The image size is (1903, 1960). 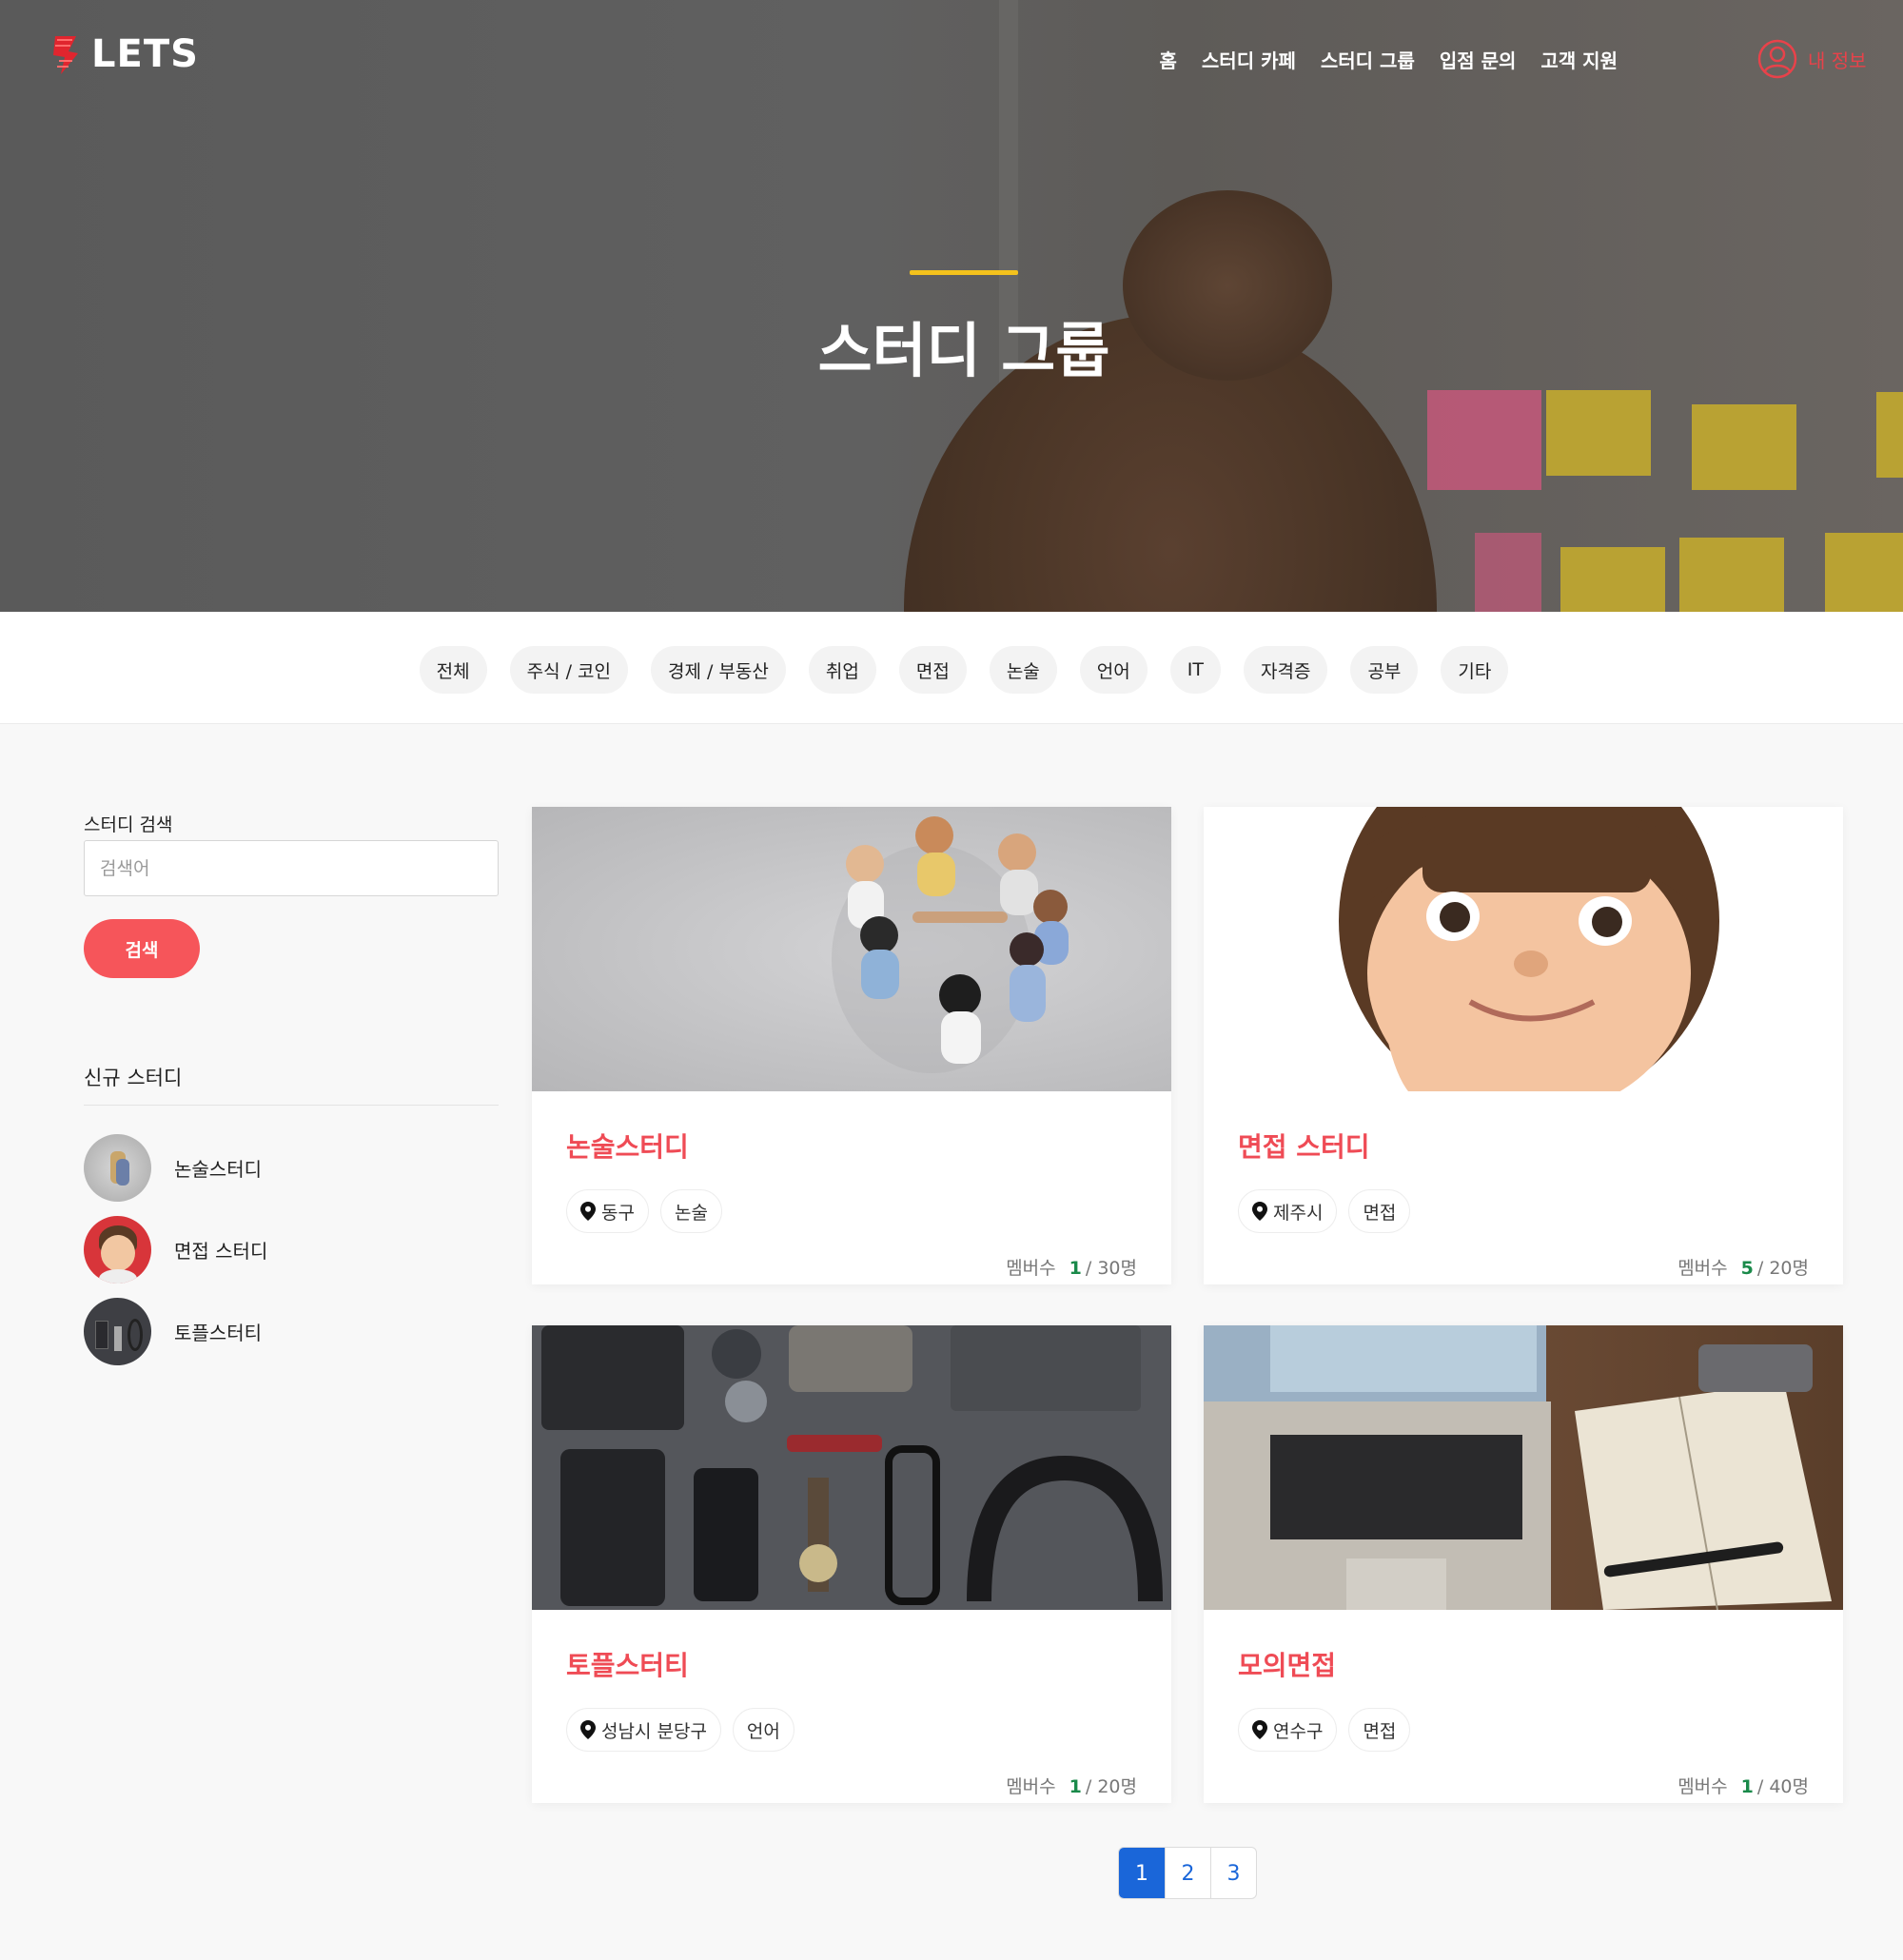 What do you see at coordinates (1195, 670) in the screenshot?
I see `category-it: IT` at bounding box center [1195, 670].